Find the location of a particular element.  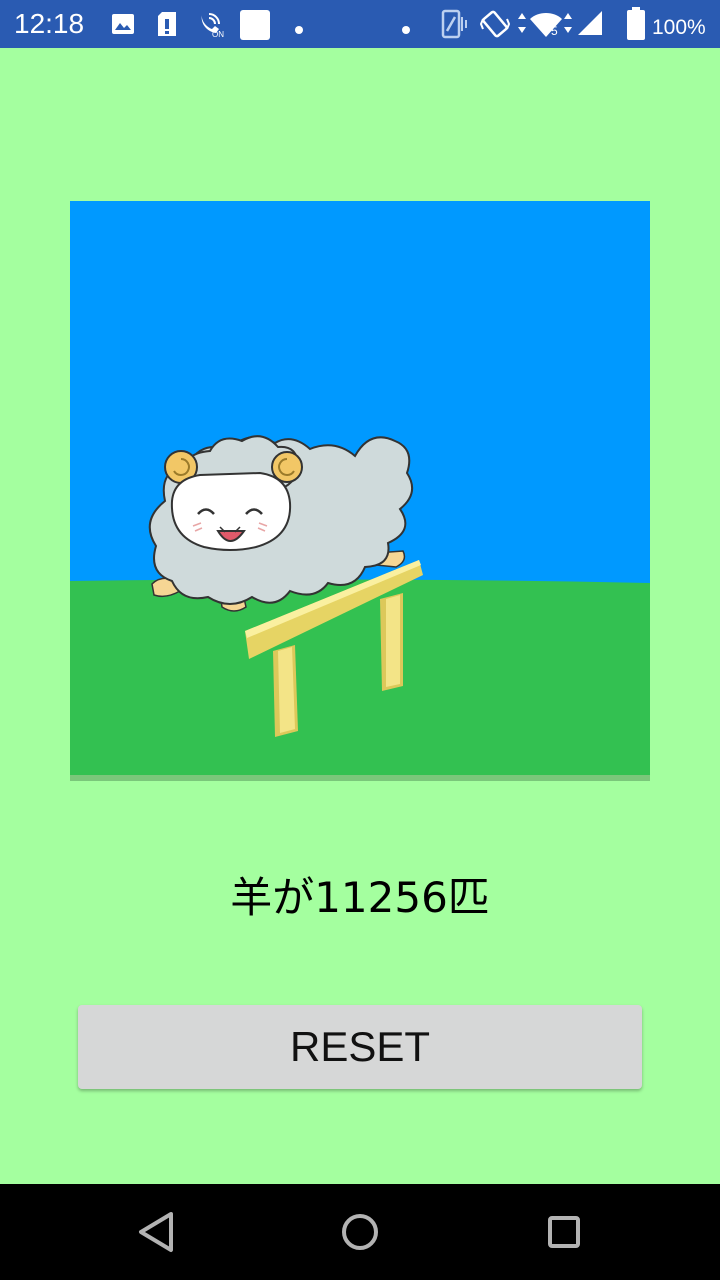

back-icon is located at coordinates (156, 1232).